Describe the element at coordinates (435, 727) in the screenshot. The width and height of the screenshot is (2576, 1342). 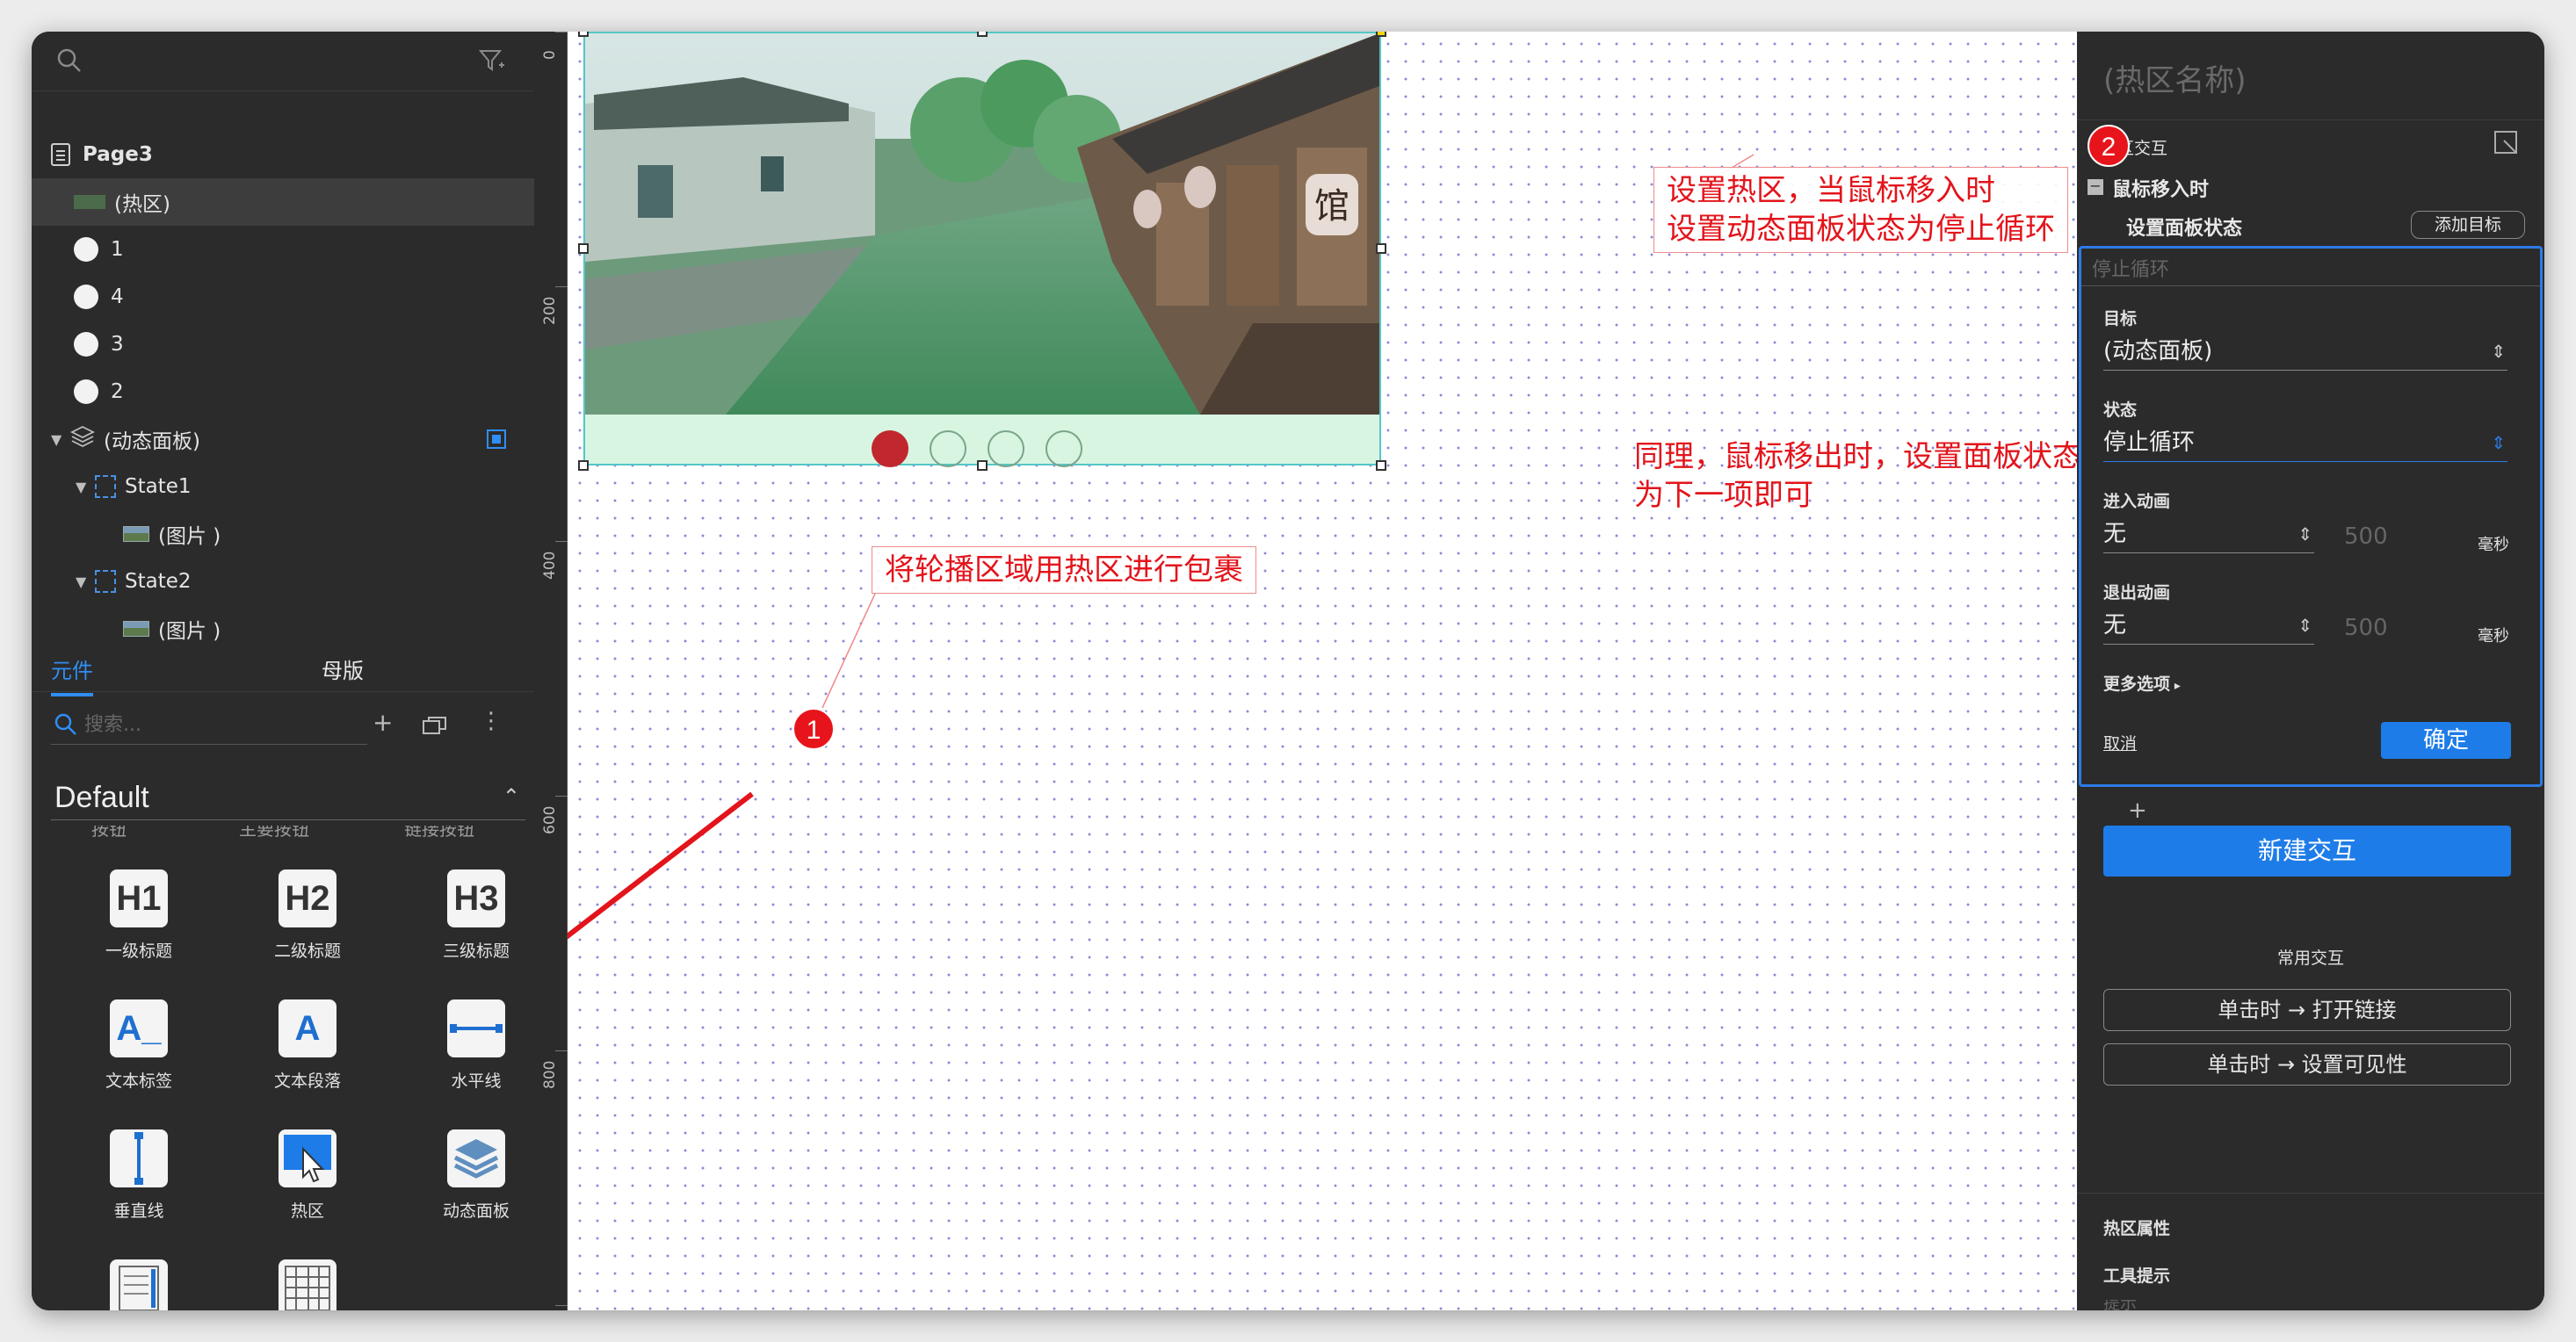
I see `library-window-icon` at that location.